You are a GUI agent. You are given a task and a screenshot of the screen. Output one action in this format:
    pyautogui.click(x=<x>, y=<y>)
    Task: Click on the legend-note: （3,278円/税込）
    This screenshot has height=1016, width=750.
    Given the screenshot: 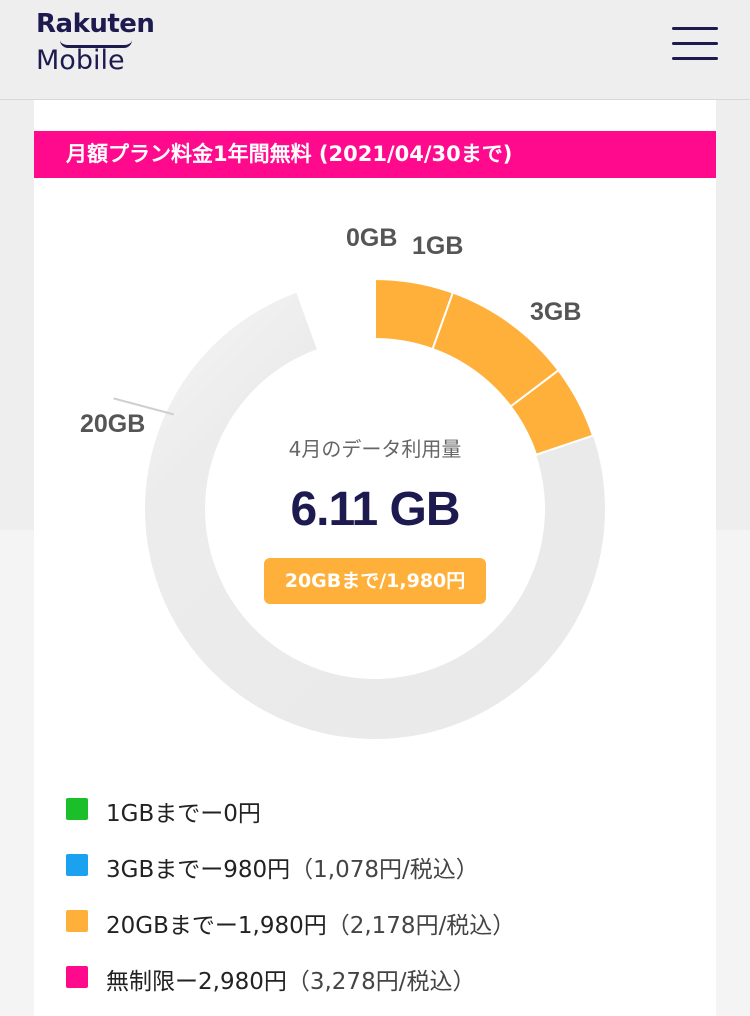 What is the action you would take?
    pyautogui.click(x=381, y=982)
    